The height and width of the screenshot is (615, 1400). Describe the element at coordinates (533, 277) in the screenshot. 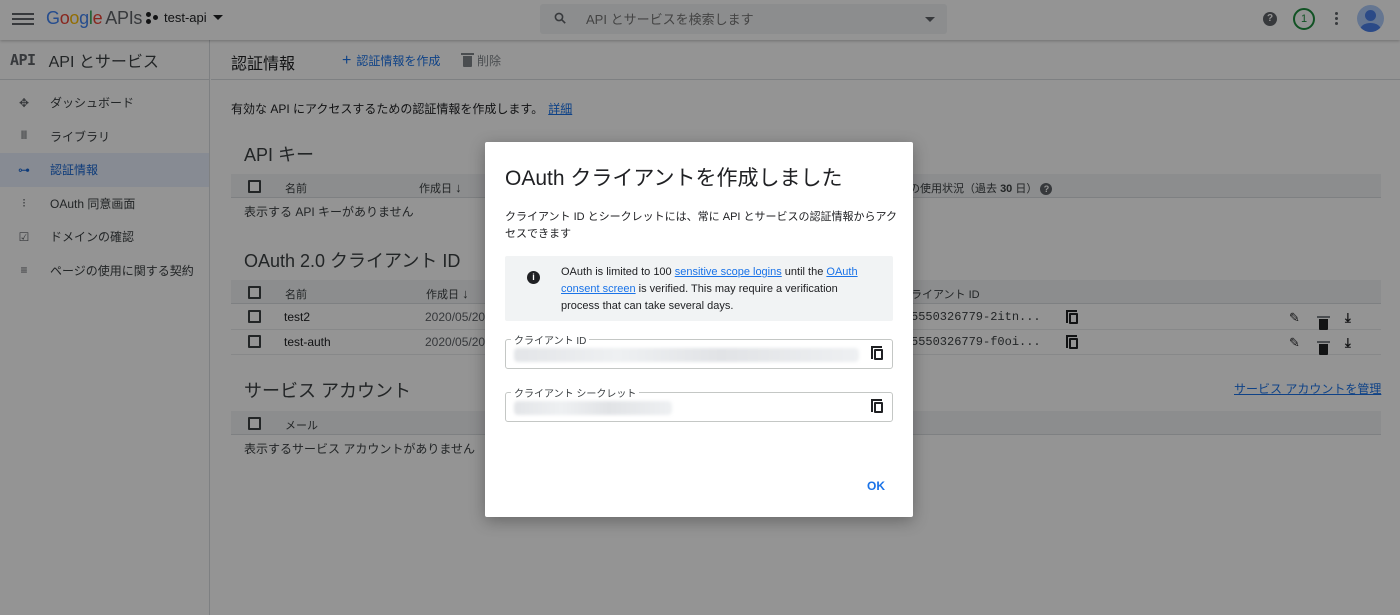

I see `info-icon: i` at that location.